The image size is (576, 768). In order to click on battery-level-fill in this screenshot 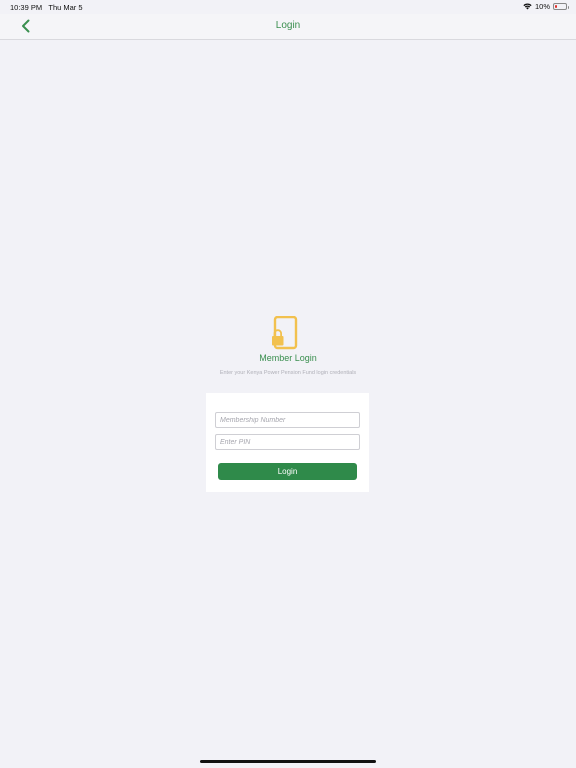, I will do `click(556, 6)`.